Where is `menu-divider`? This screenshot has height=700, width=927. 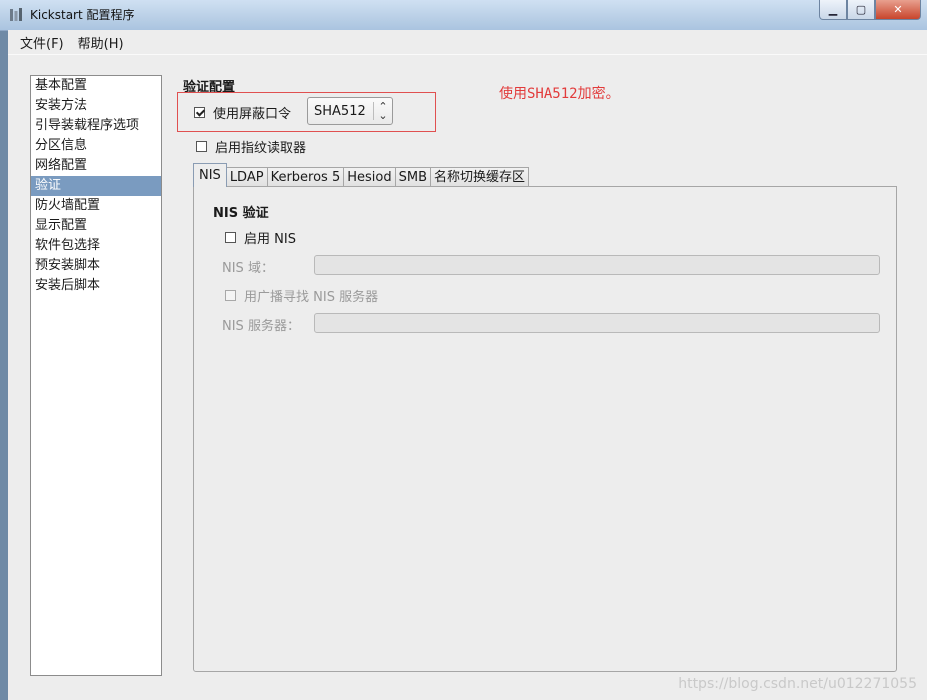
menu-divider is located at coordinates (467, 54).